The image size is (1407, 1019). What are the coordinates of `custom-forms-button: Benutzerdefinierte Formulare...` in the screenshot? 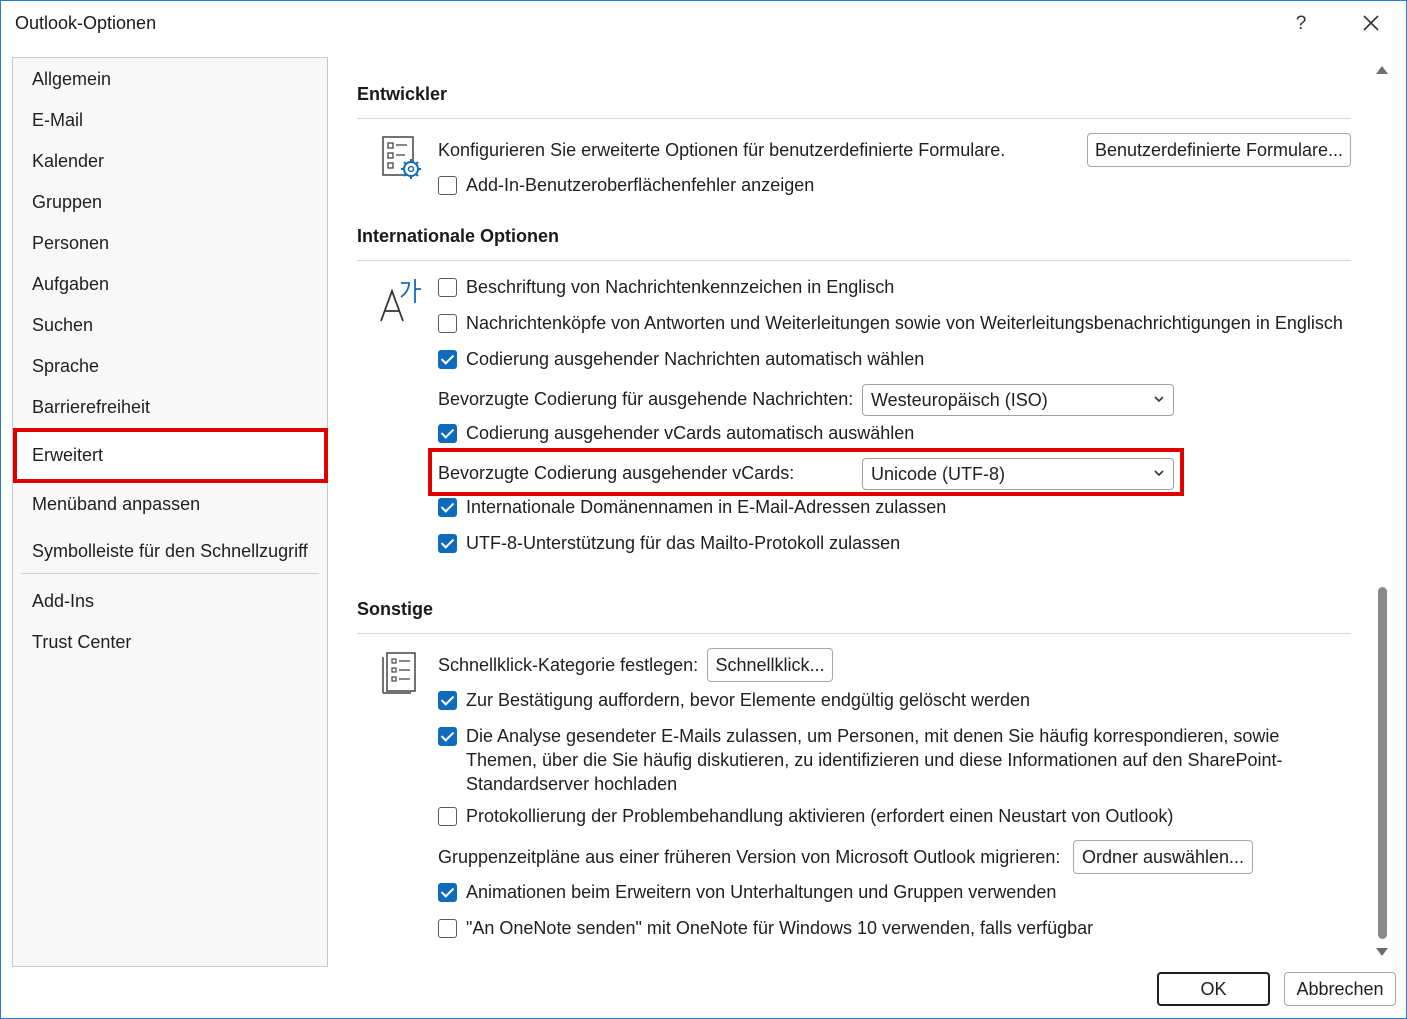 It's located at (1219, 150).